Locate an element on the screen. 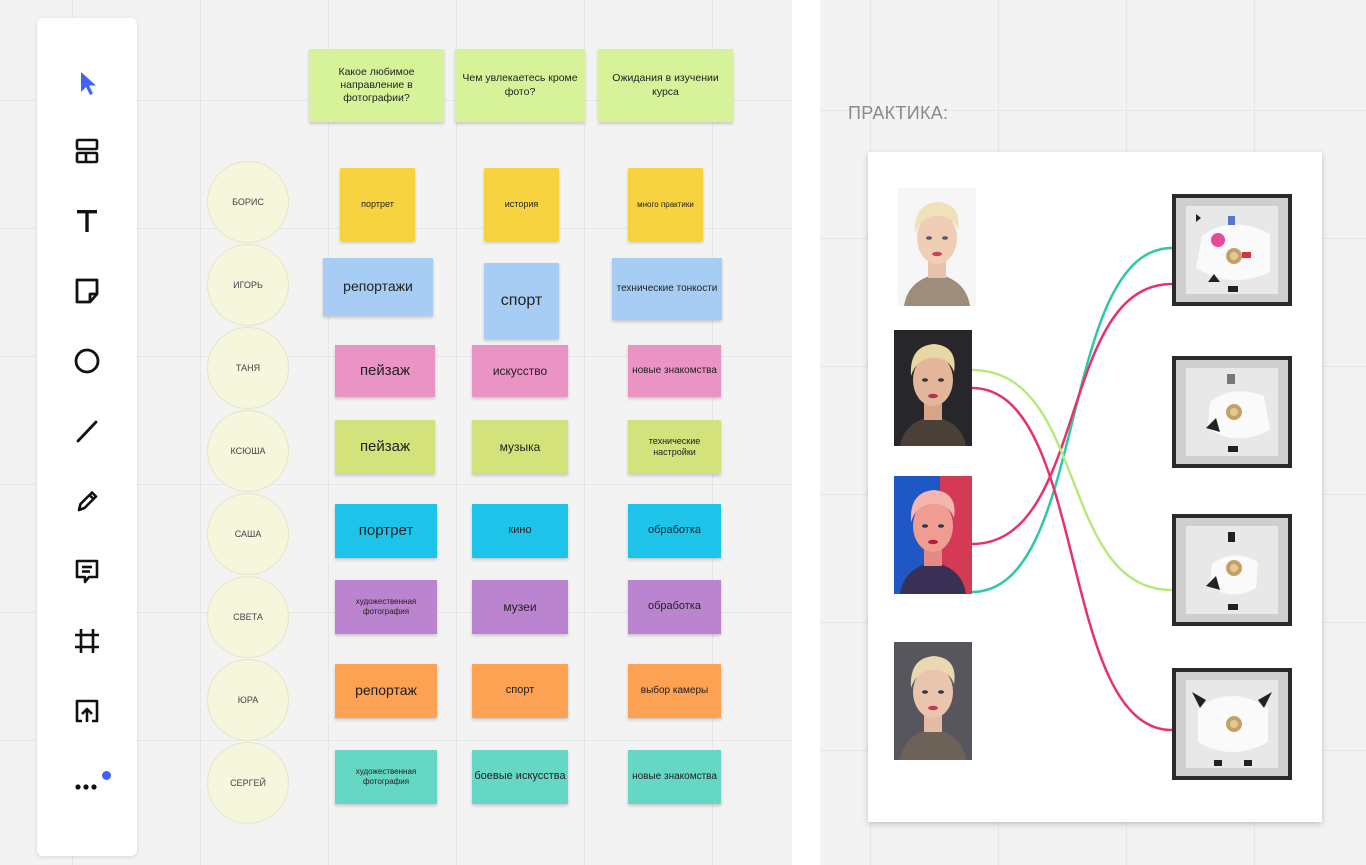 This screenshot has width=1366, height=865. more-icon is located at coordinates (87, 781).